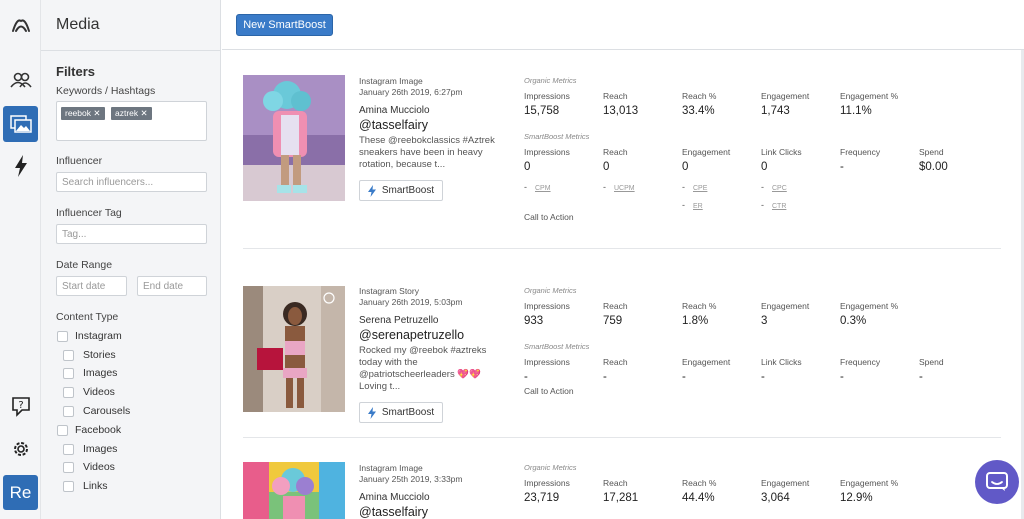 The image size is (1024, 519). I want to click on metric-value: 15,758, so click(542, 111).